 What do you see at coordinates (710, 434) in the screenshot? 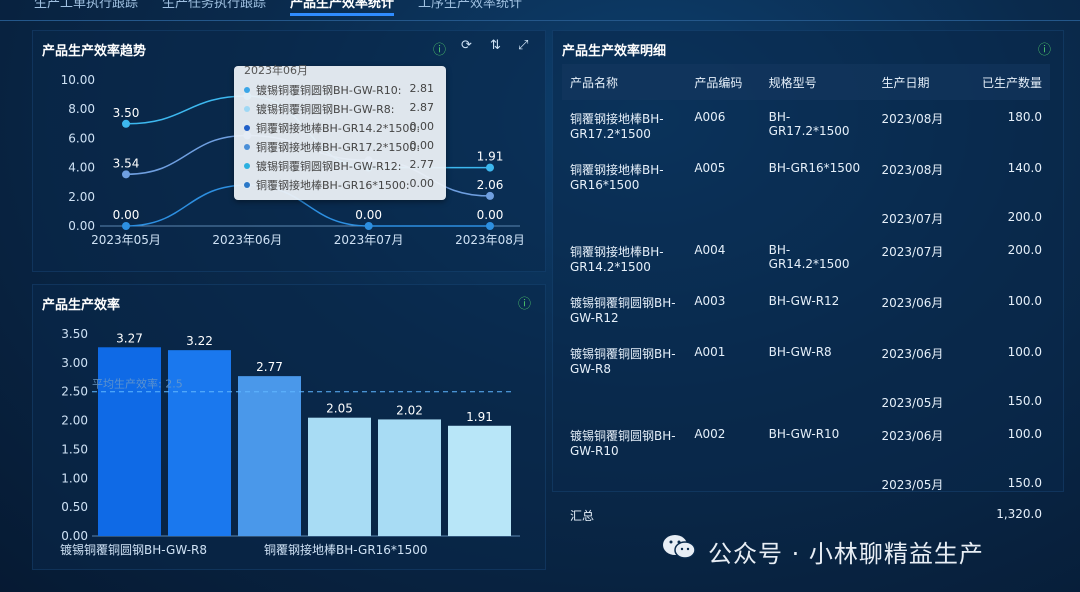
I see `cell-product-code: A002` at bounding box center [710, 434].